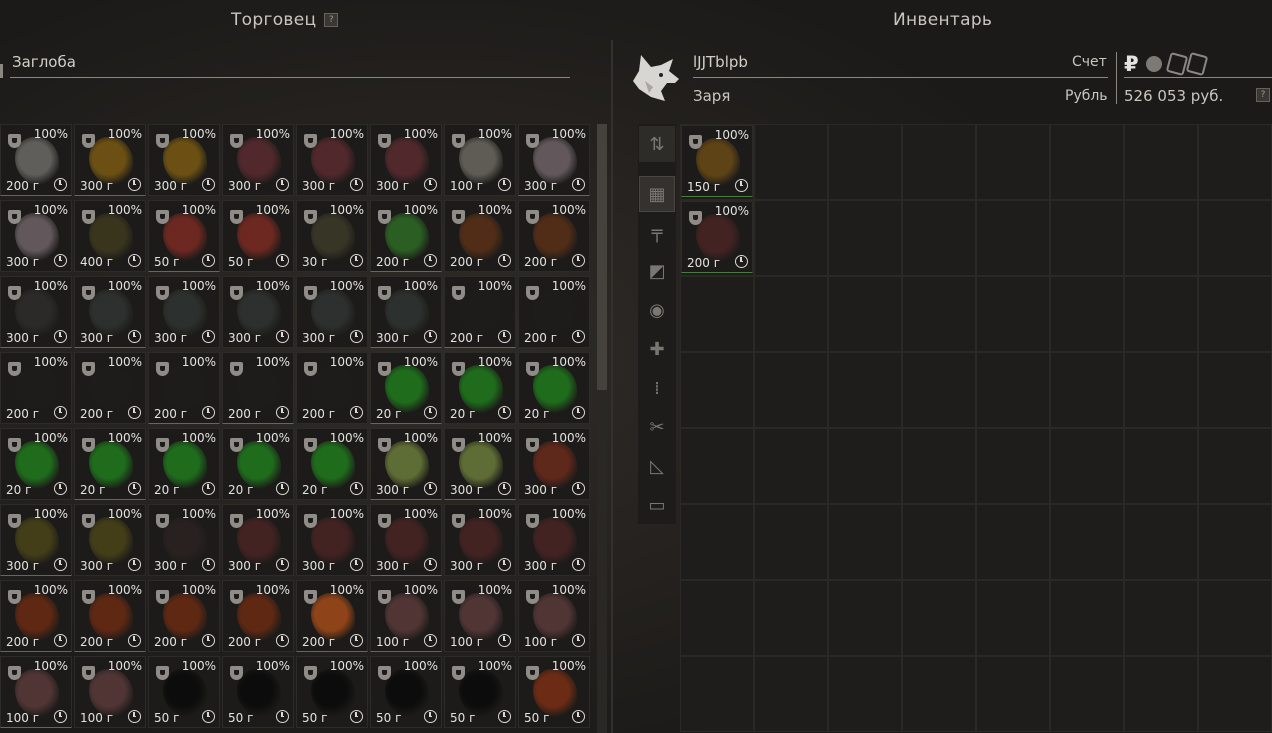  What do you see at coordinates (657, 271) in the screenshot?
I see `armor-icon: ◩` at bounding box center [657, 271].